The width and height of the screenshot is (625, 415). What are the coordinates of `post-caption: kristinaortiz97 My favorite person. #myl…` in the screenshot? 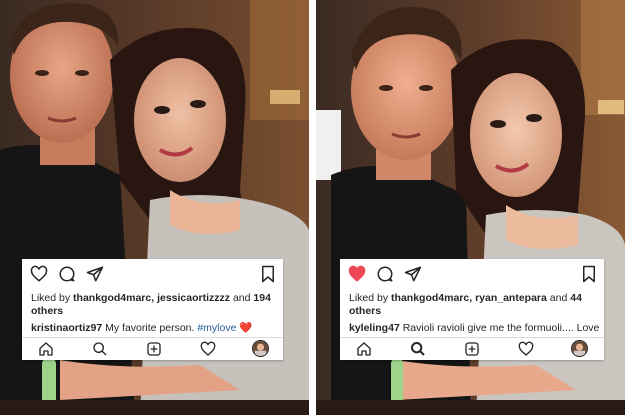 It's located at (156, 328).